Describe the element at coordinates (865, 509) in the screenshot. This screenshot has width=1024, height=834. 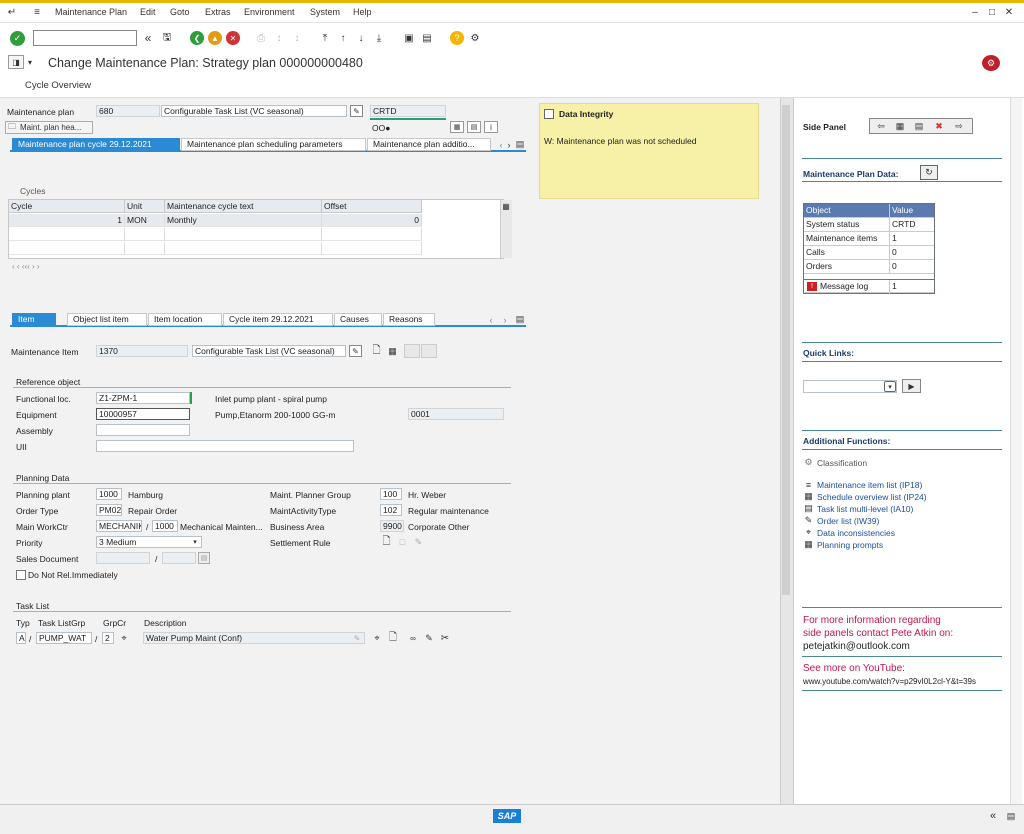
I see `link-task-list-multilevel: Task list multi-level (IA10)` at that location.